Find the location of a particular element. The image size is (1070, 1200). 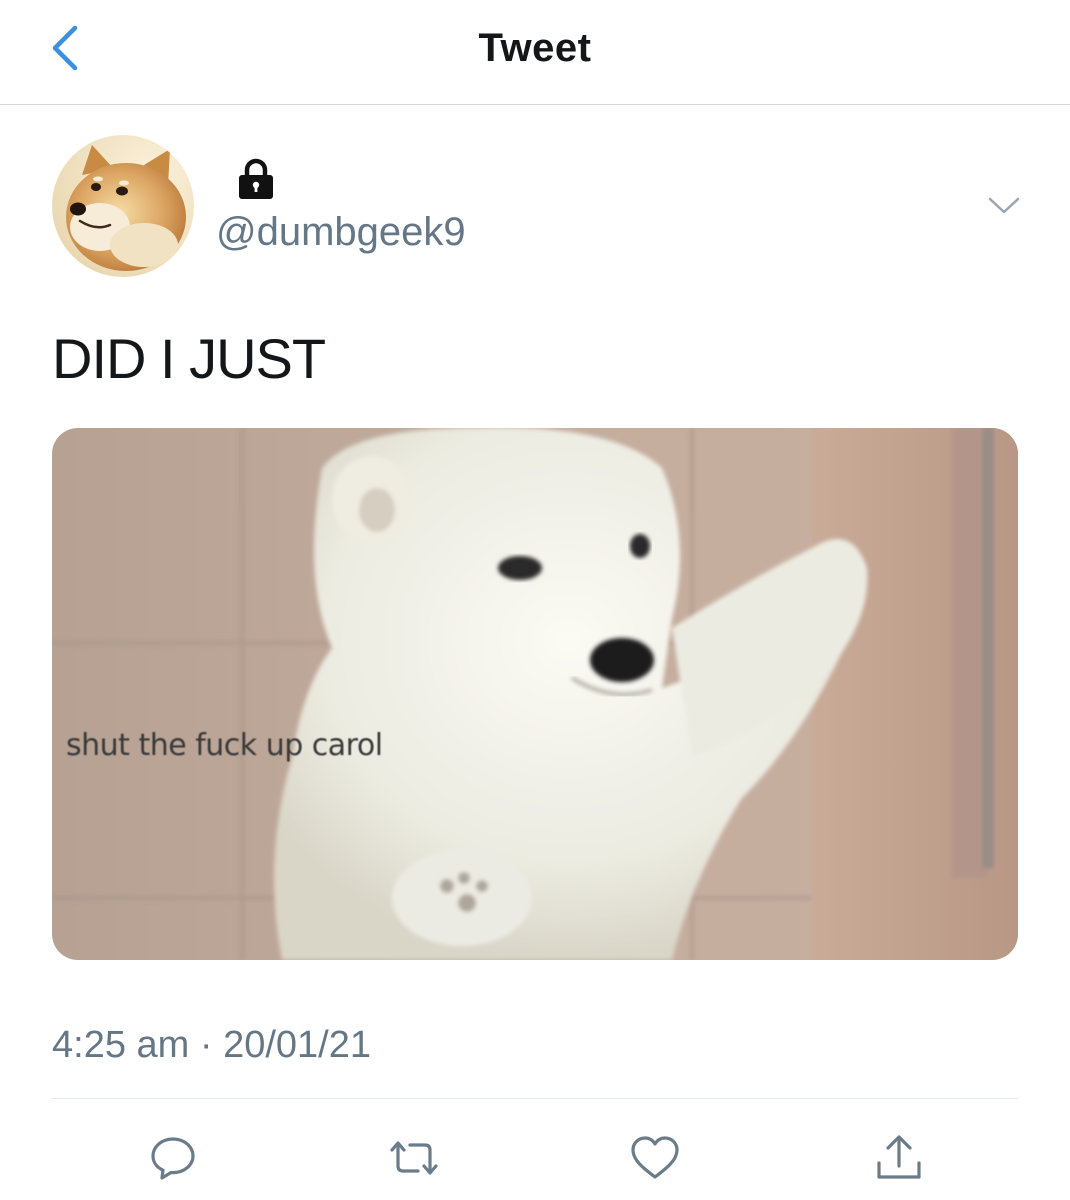

doge-avatar is located at coordinates (123, 206).